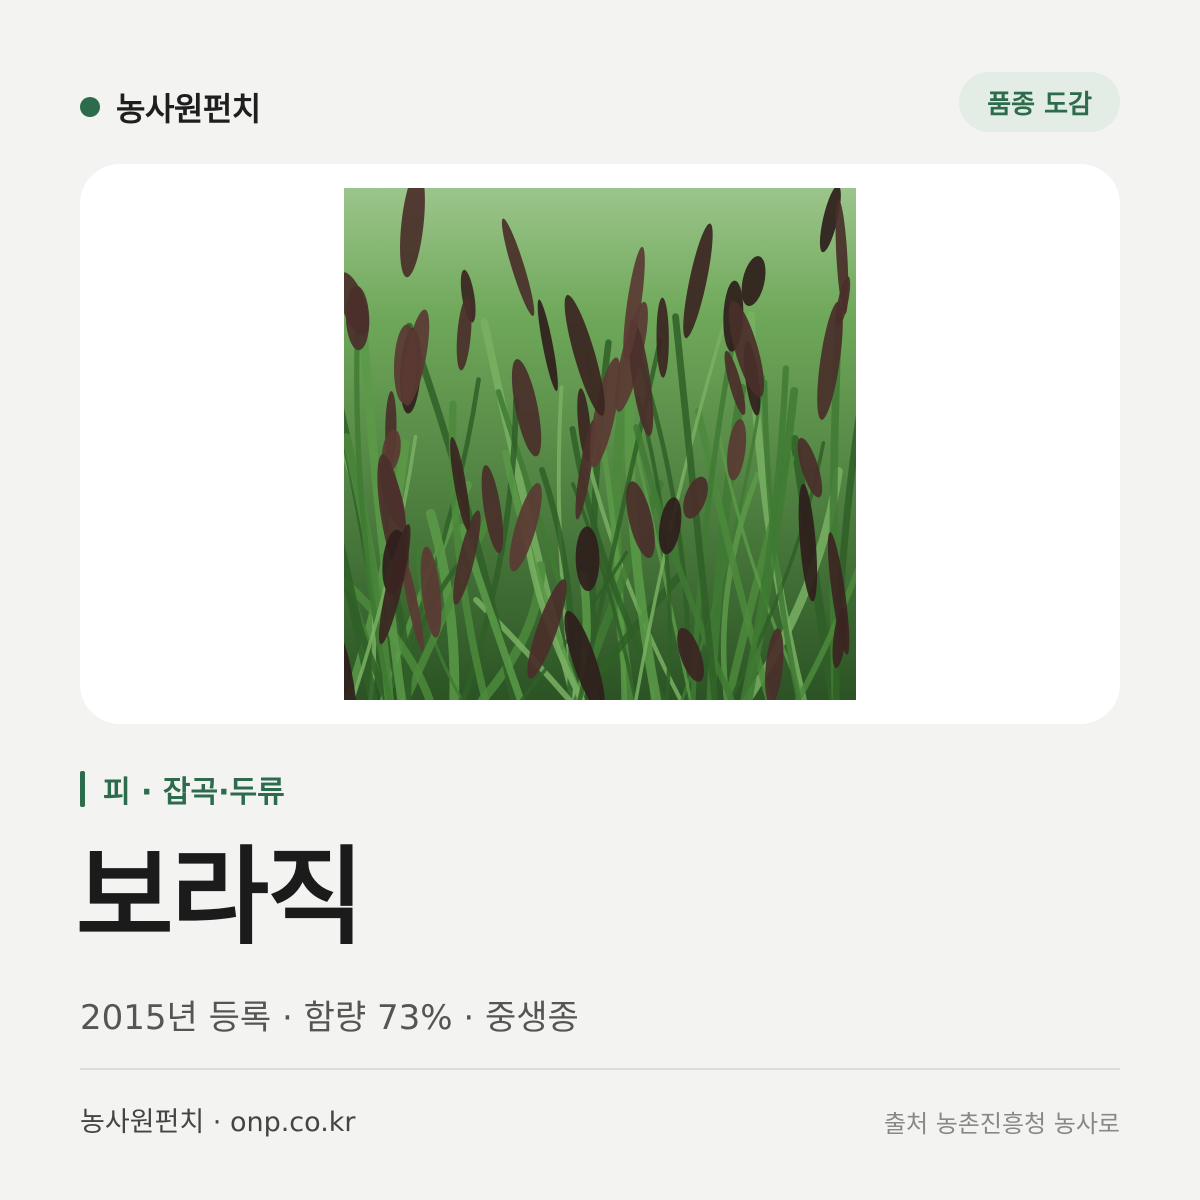  Describe the element at coordinates (329, 1018) in the screenshot. I see `variety-meta: 2015년 등록 · 함량 73% · 중생종` at that location.